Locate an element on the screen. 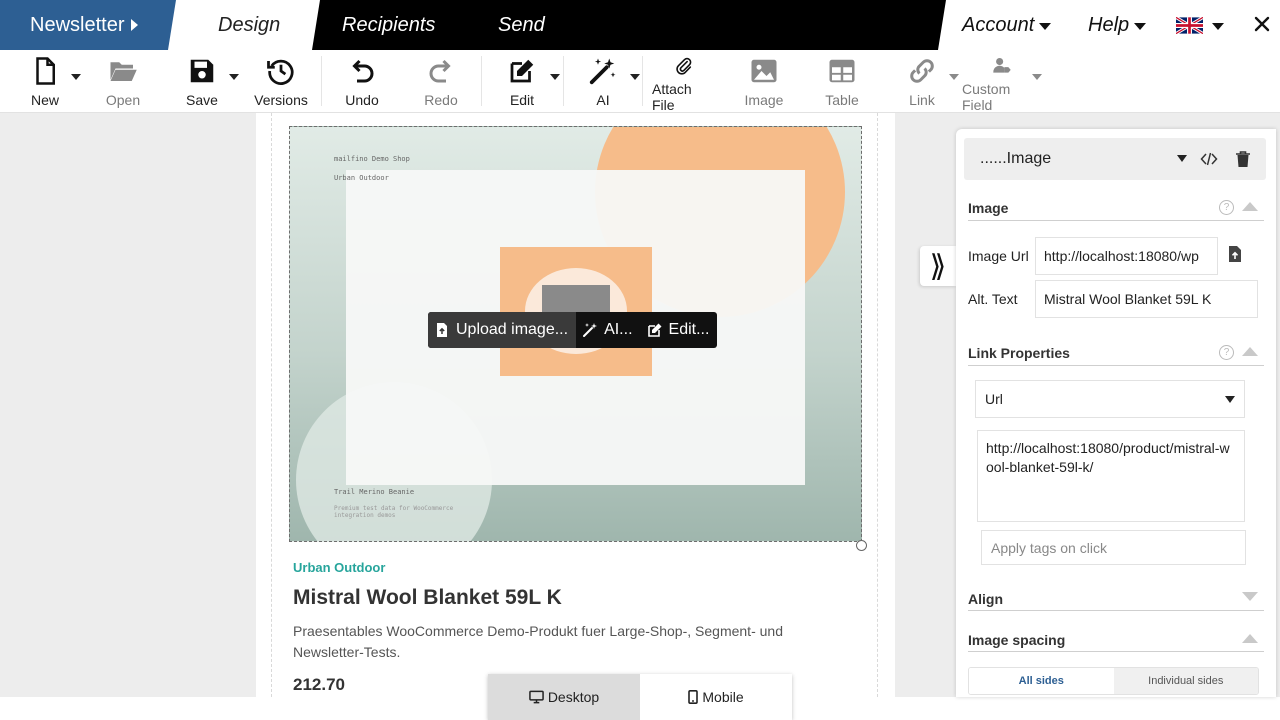  tab-design-label: Design is located at coordinates (249, 24).